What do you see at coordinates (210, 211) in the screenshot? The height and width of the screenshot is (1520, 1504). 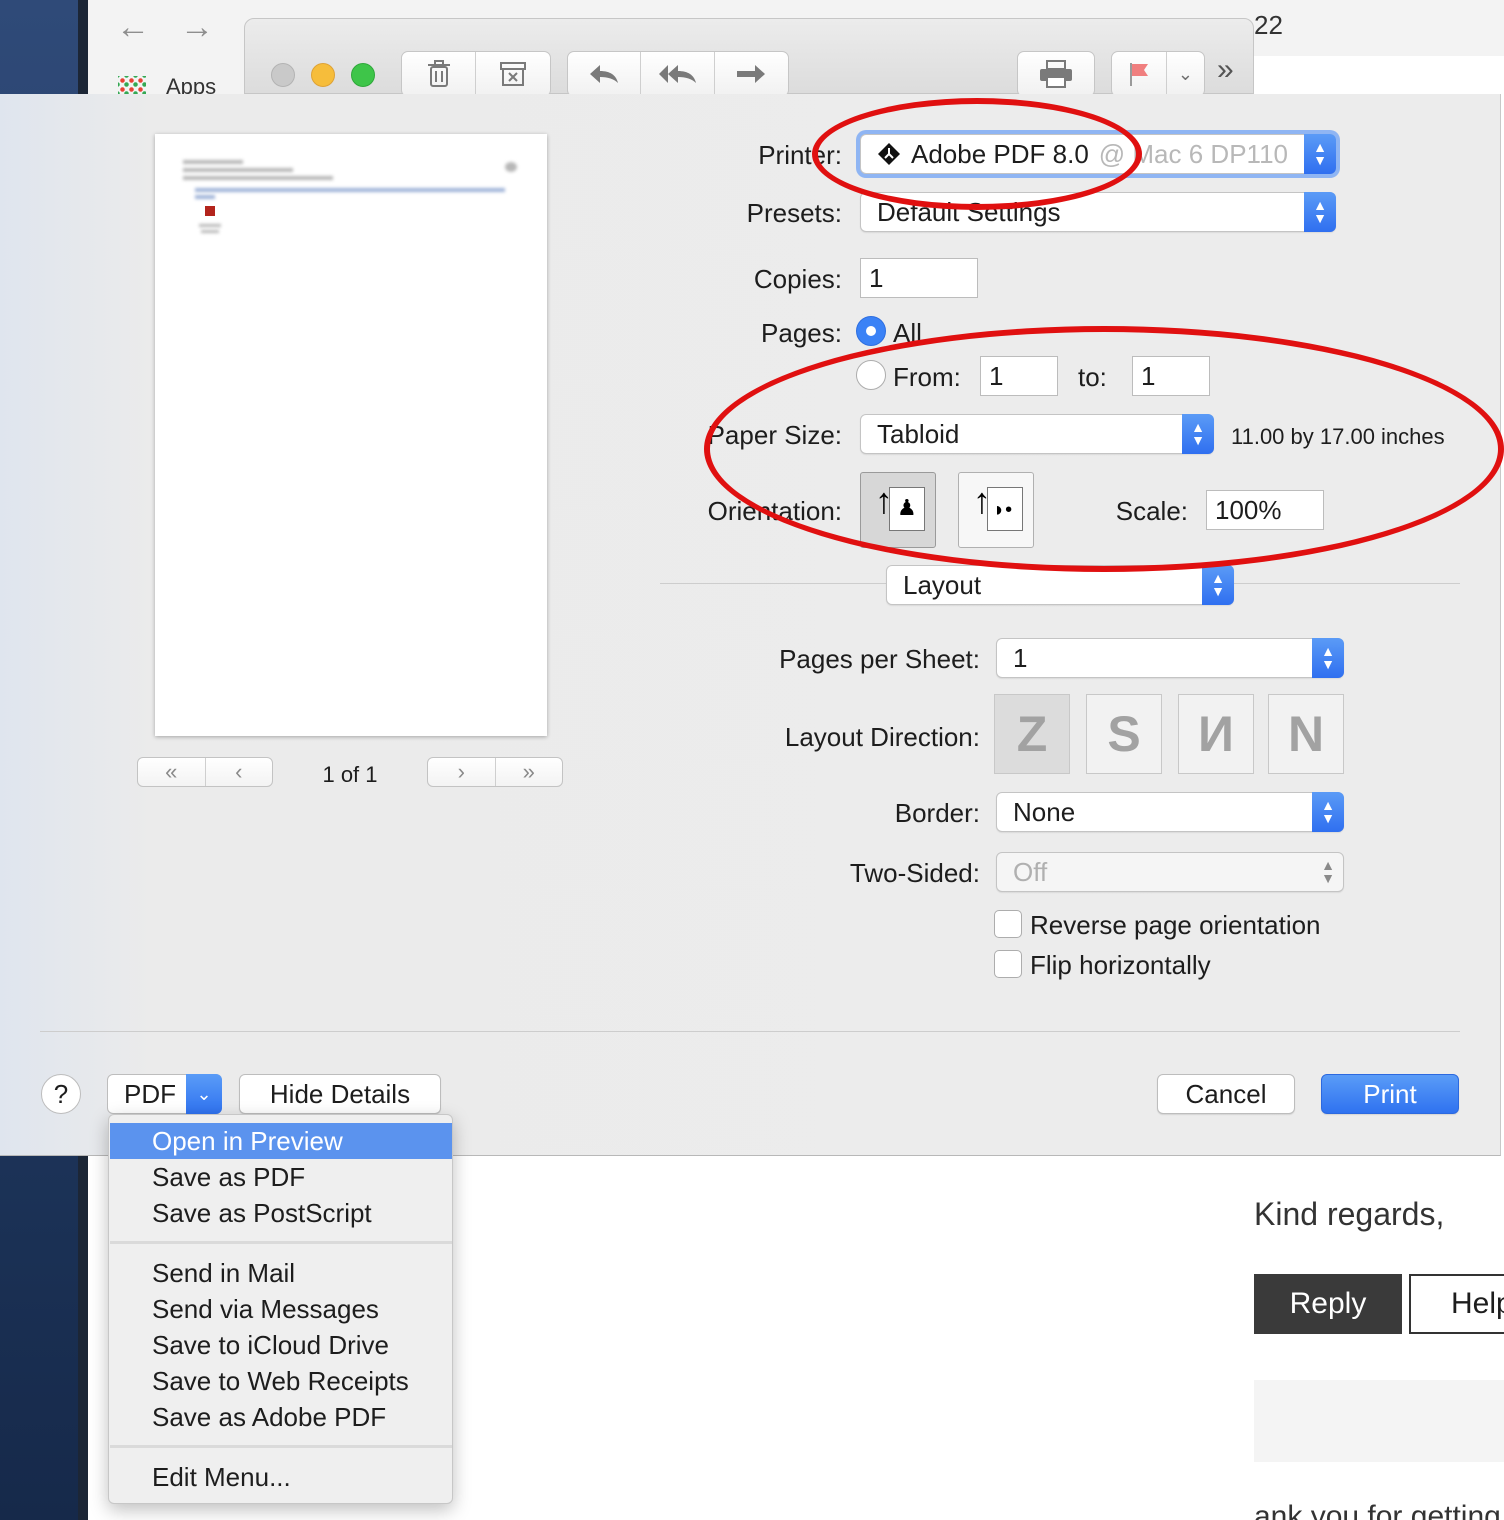 I see `pdf-attachment-icon` at bounding box center [210, 211].